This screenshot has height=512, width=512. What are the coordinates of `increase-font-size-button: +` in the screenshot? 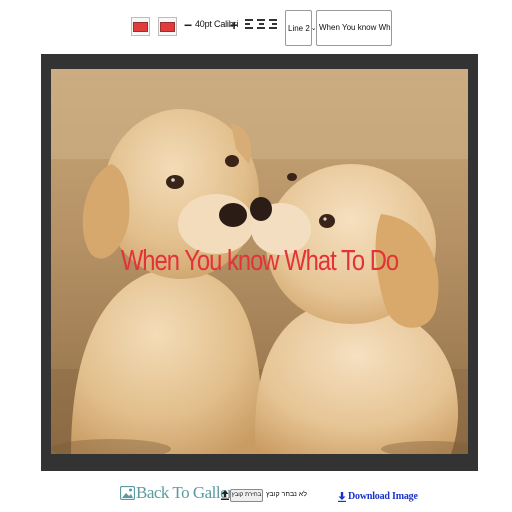 It's located at (234, 26).